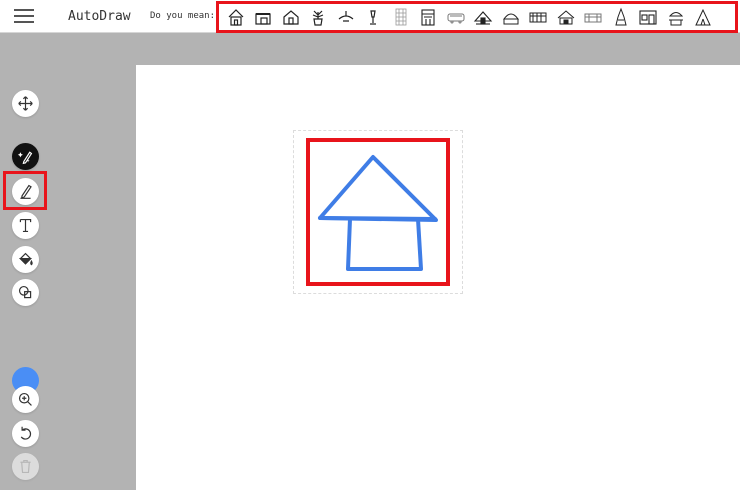 This screenshot has width=740, height=490. I want to click on hamburger-menu-icon, so click(24, 17).